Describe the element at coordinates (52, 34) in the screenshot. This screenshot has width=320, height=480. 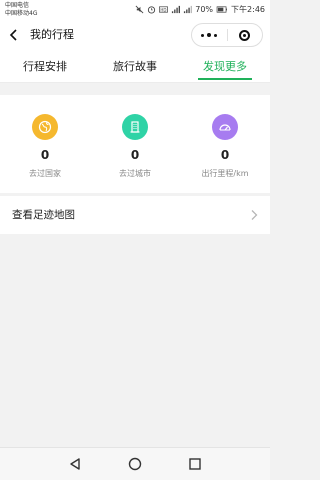
I see `page-title: 我的行程` at that location.